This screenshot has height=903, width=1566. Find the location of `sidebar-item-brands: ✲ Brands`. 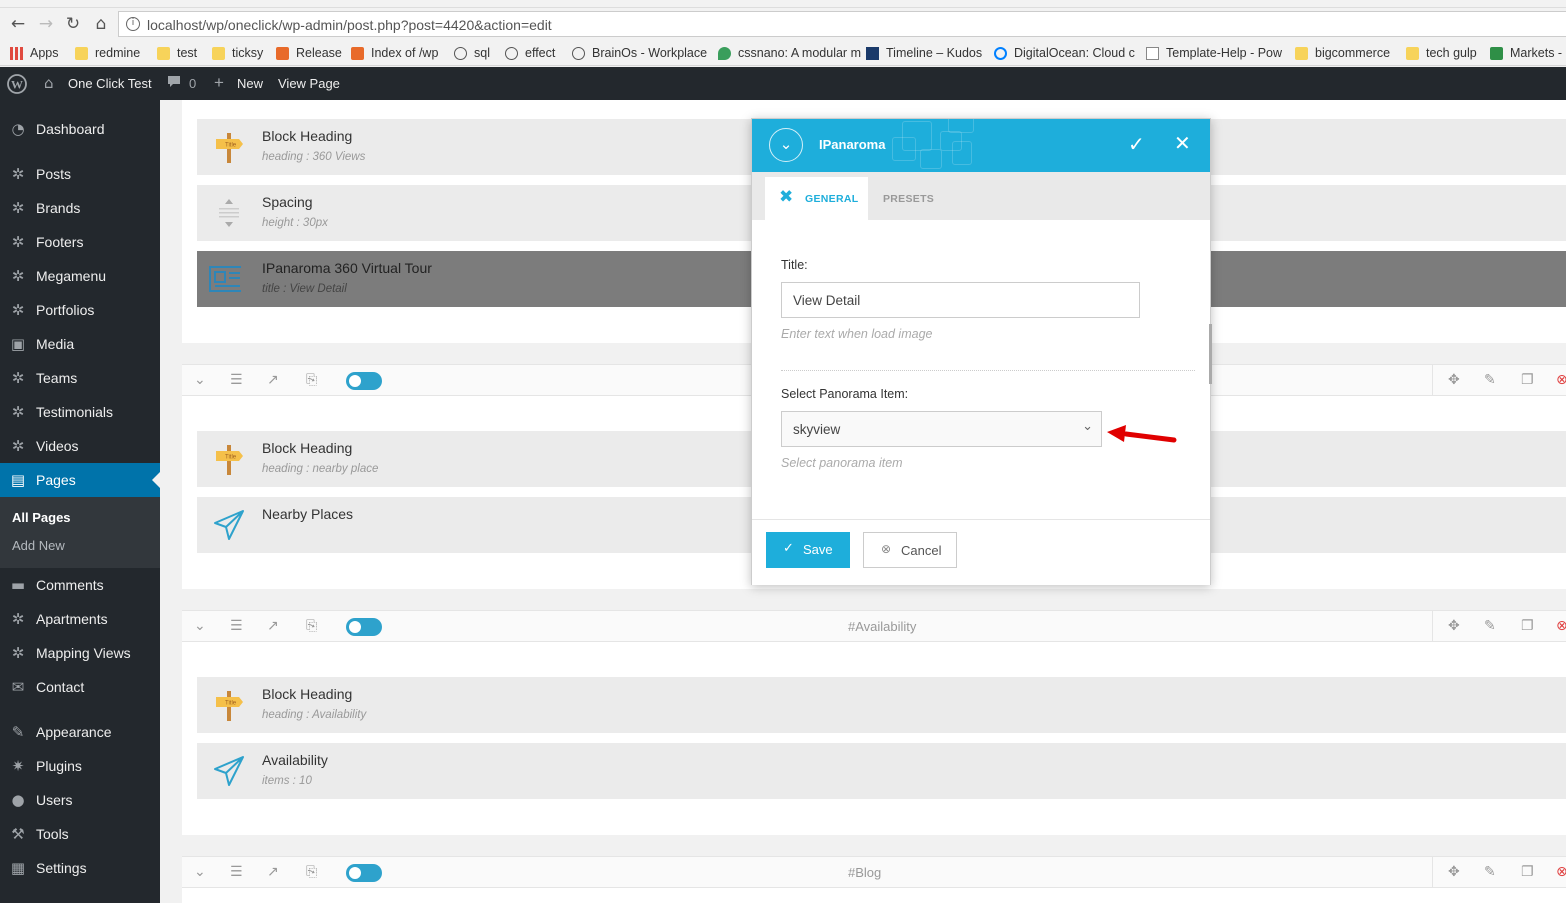

sidebar-item-brands: ✲ Brands is located at coordinates (80, 208).